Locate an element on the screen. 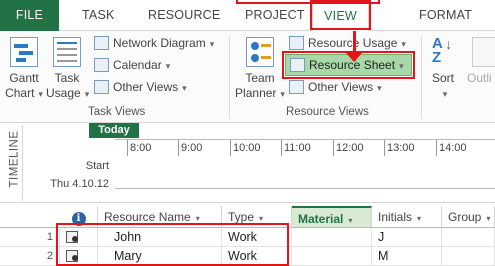  group-header: Group ▾ is located at coordinates (468, 217).